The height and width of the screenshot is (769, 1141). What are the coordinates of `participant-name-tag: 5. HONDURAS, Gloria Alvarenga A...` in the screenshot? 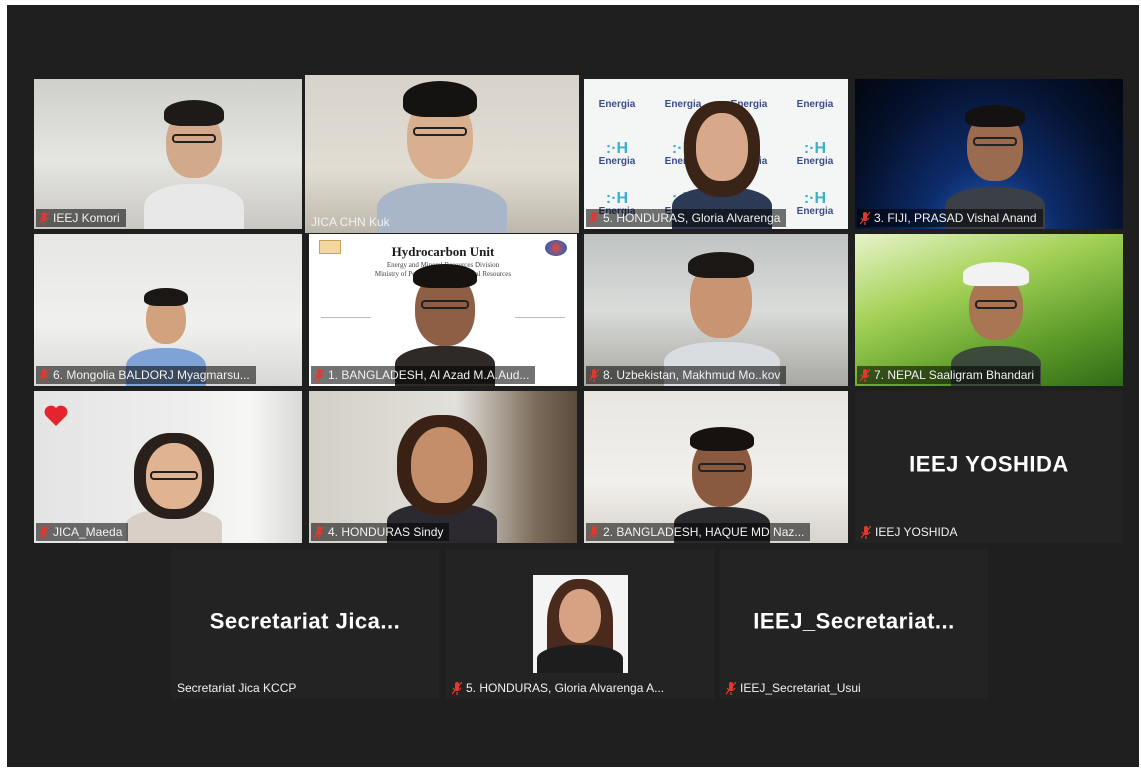 It's located at (559, 688).